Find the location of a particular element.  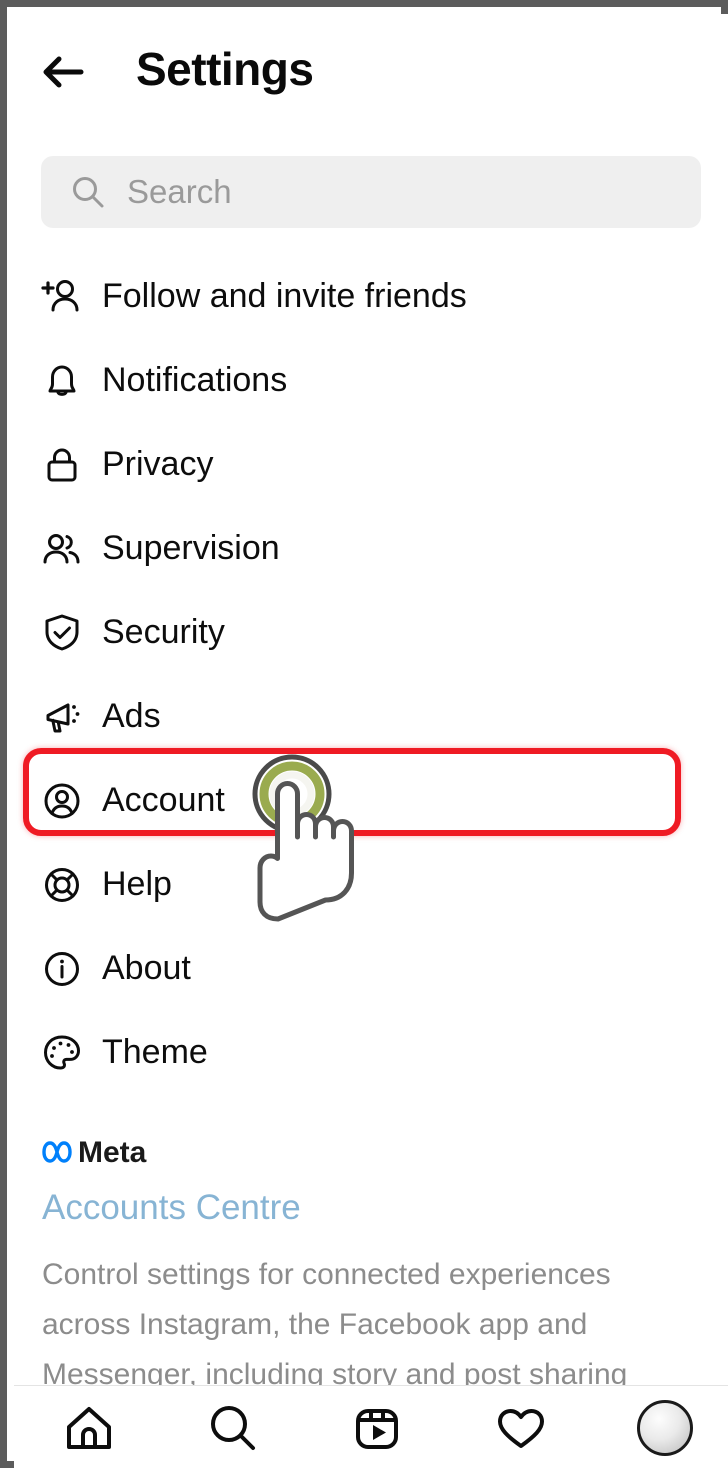

person-circle-icon is located at coordinates (62, 801).